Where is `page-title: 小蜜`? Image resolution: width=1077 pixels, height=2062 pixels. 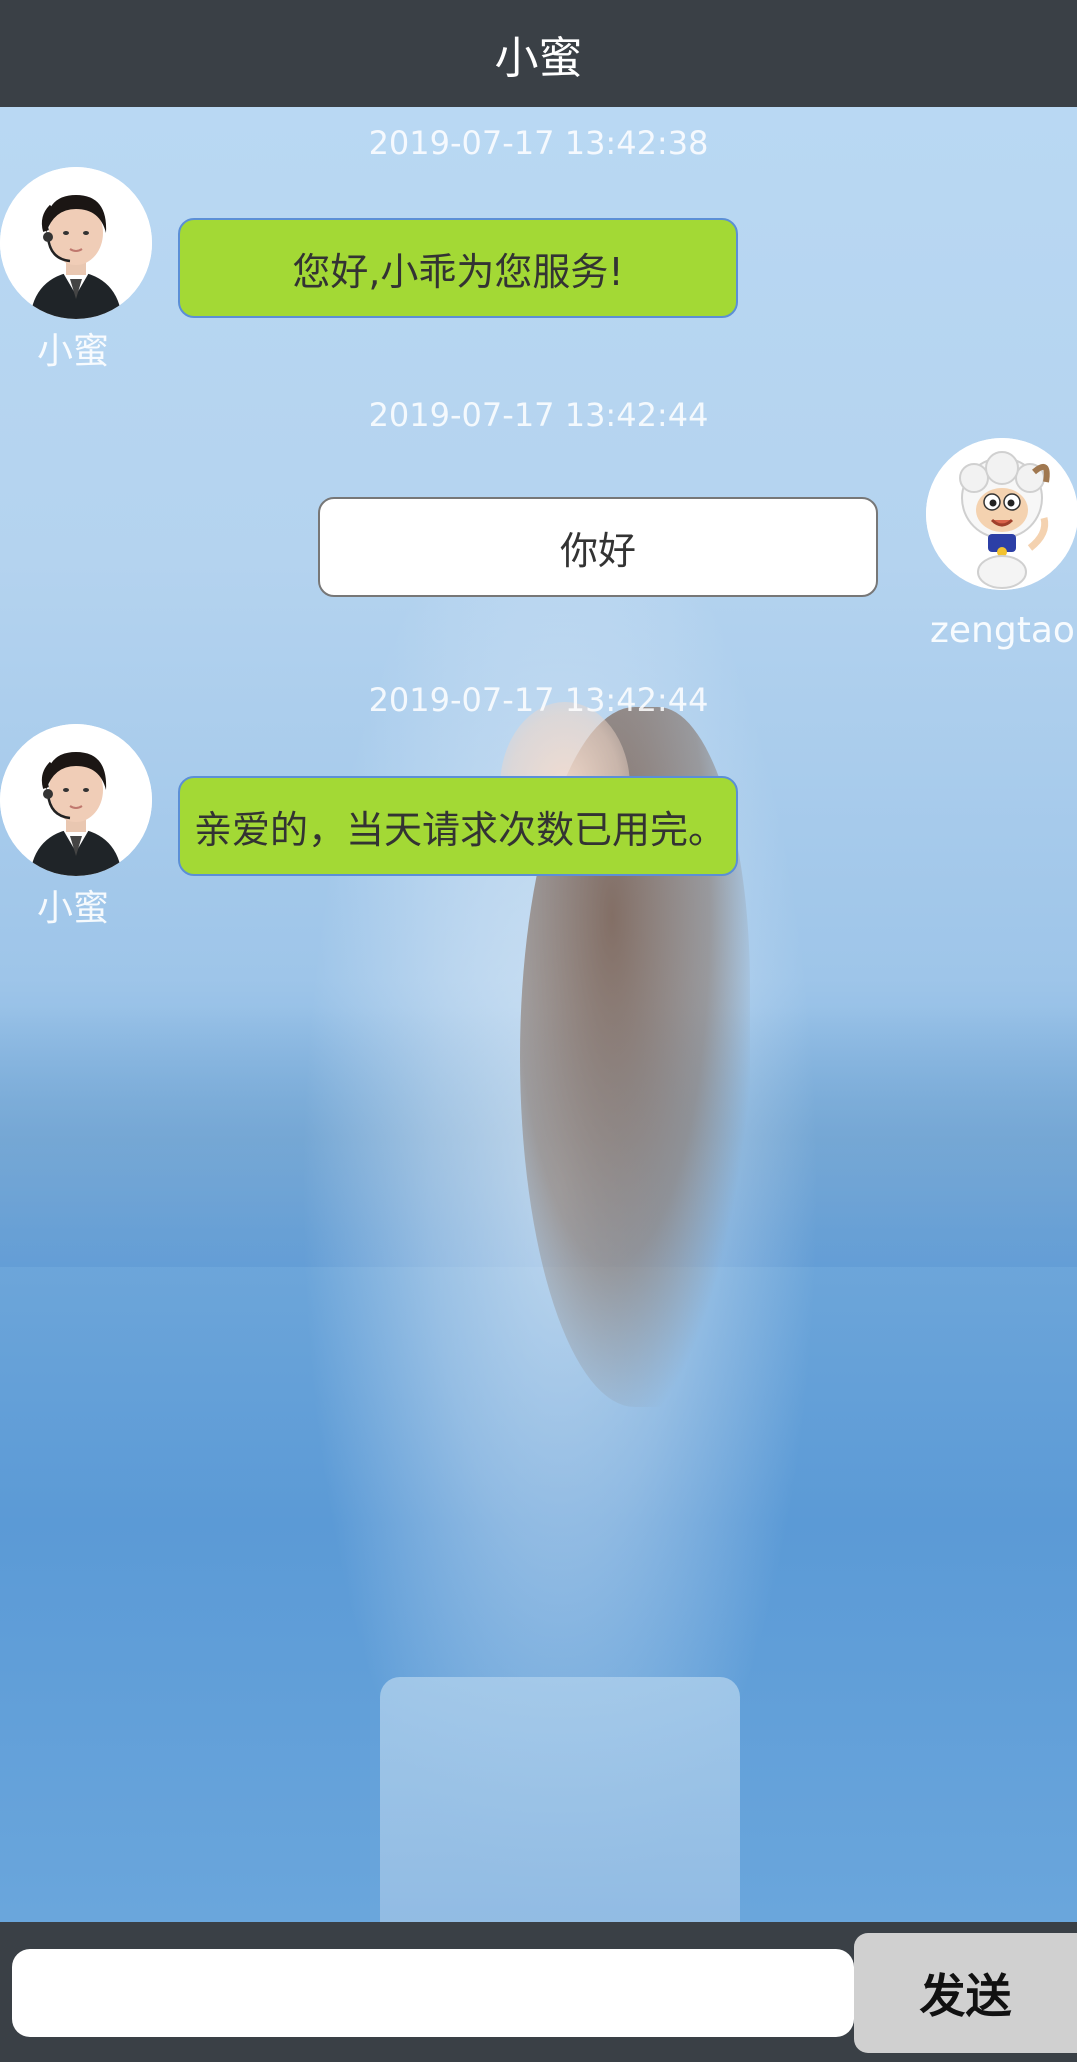 page-title: 小蜜 is located at coordinates (538, 58).